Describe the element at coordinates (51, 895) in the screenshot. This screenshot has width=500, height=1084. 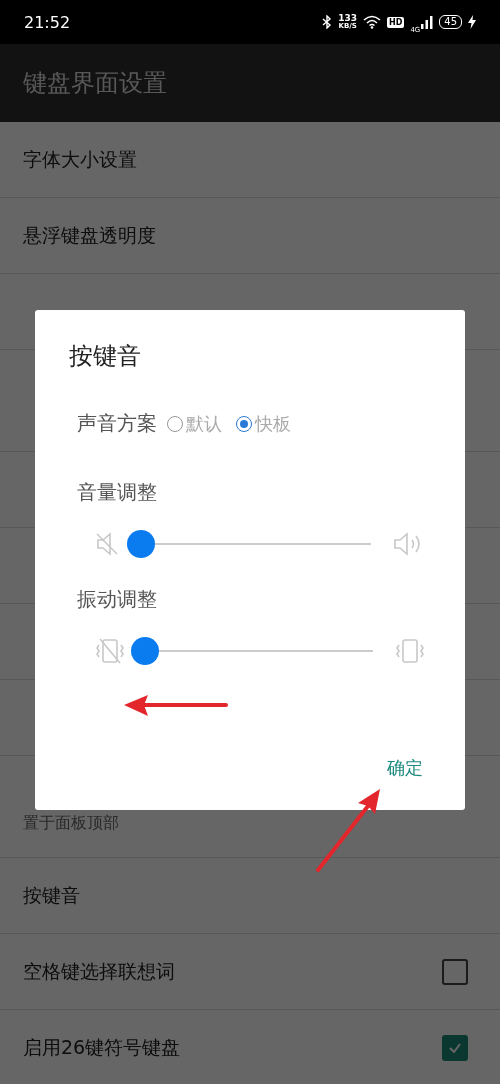
I see `item-title: 按键音` at that location.